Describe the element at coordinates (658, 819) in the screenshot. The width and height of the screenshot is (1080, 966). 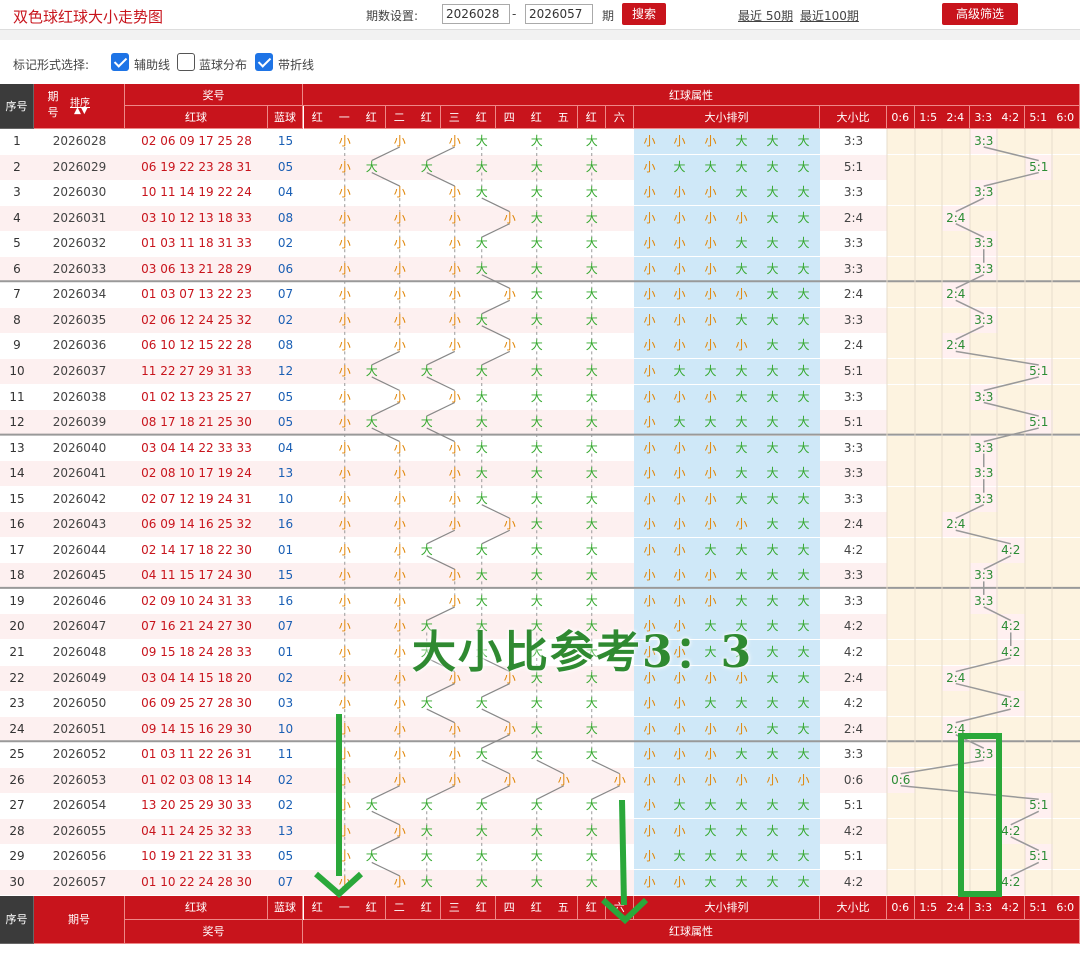
I see `annotation-marks` at that location.